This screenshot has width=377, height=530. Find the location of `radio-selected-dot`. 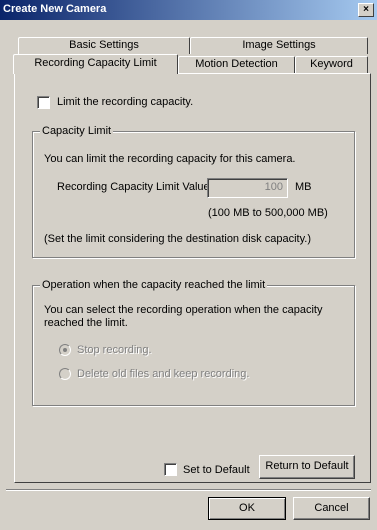

radio-selected-dot is located at coordinates (65, 350).